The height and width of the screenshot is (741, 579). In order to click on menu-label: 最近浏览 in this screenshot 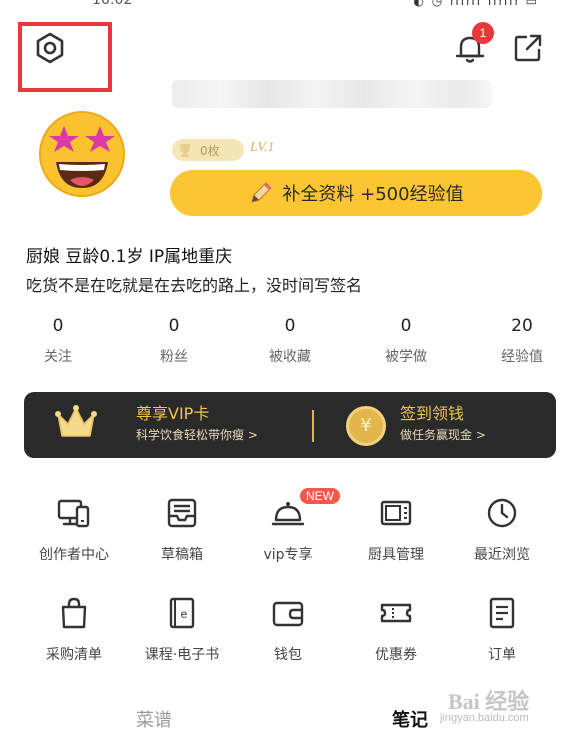, I will do `click(502, 555)`.